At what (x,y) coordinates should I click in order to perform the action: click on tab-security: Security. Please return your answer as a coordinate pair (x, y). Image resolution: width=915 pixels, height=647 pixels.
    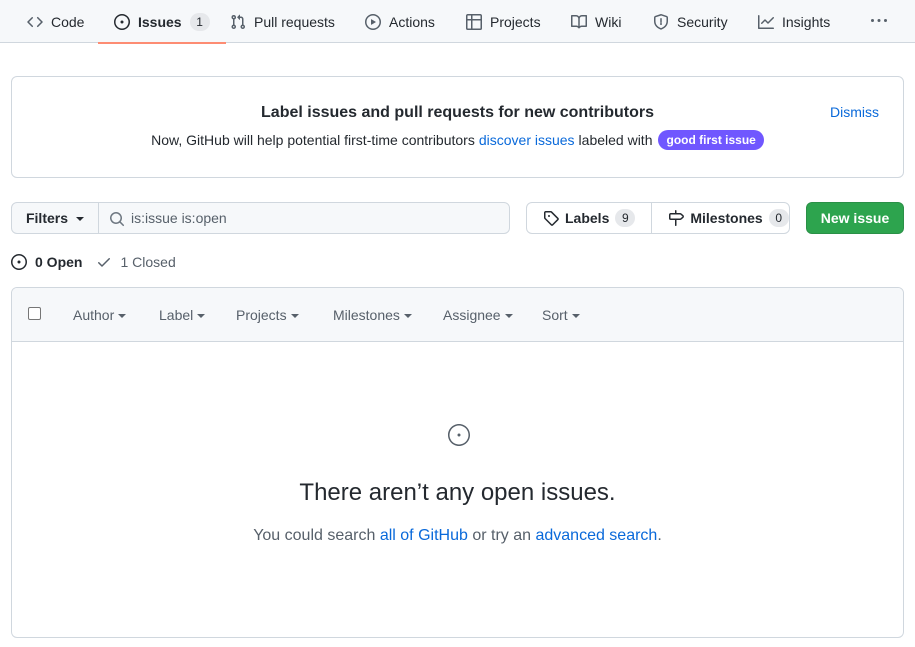
    Looking at the image, I should click on (690, 21).